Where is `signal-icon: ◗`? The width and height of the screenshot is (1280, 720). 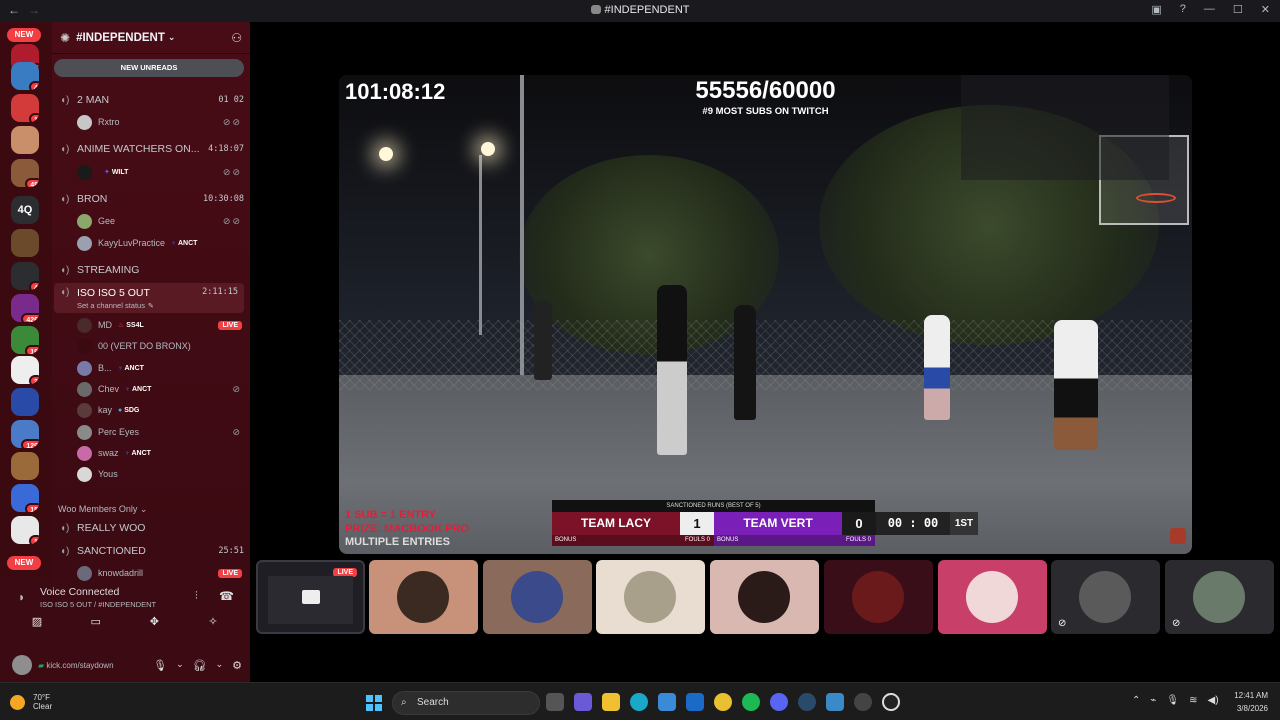 signal-icon: ◗ is located at coordinates (21, 597).